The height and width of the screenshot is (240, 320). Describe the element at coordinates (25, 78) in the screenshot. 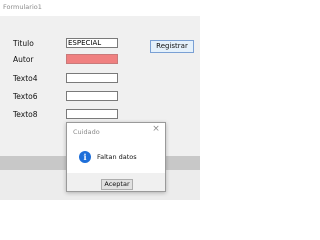

I see `label-texto4: Texto4` at that location.